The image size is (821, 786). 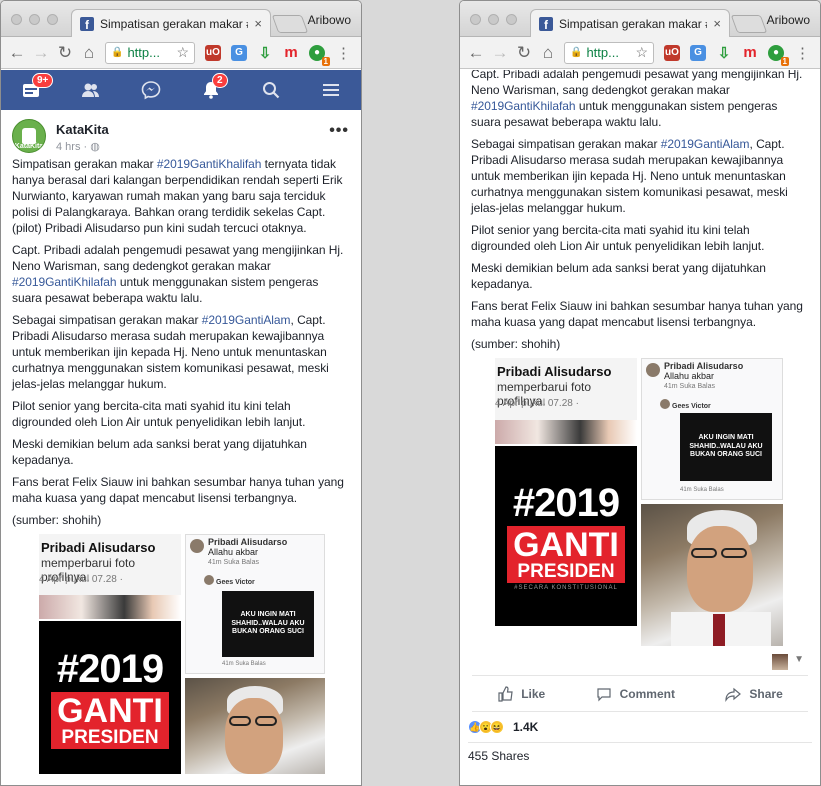 What do you see at coordinates (220, 80) in the screenshot?
I see `notifications-badge: 2` at bounding box center [220, 80].